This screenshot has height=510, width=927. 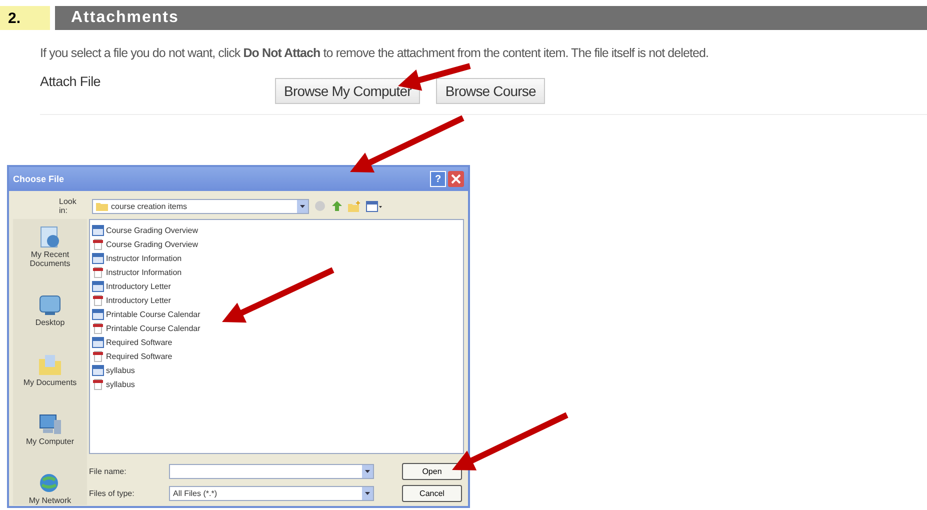 What do you see at coordinates (491, 18) in the screenshot?
I see `section-title: Attachments` at bounding box center [491, 18].